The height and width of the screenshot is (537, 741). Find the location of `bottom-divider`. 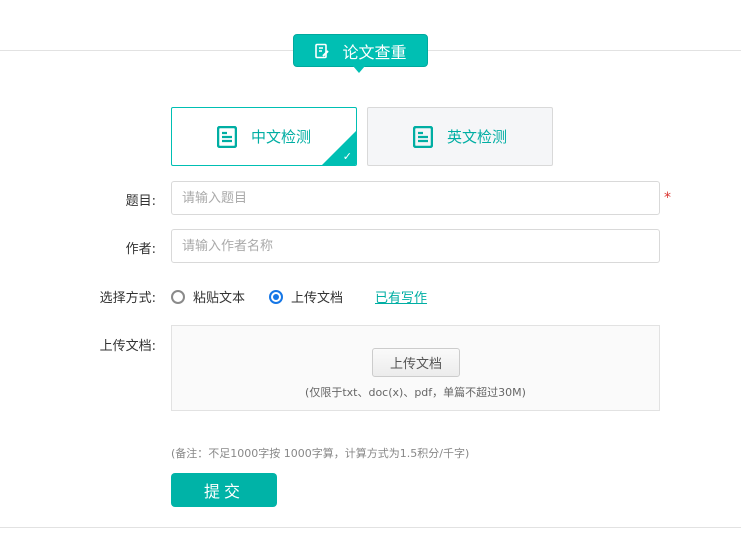

bottom-divider is located at coordinates (370, 527).